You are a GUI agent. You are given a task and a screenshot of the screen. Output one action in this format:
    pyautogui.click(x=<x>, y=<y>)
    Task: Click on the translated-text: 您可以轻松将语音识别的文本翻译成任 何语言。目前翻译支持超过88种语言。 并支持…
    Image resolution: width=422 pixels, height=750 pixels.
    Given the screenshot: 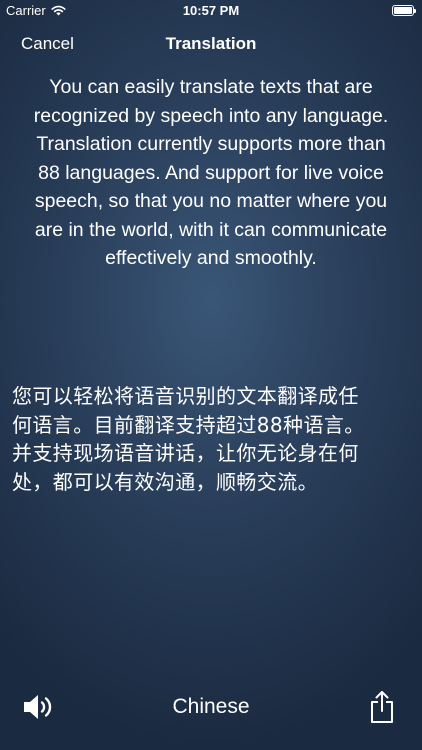 What is the action you would take?
    pyautogui.click(x=188, y=439)
    